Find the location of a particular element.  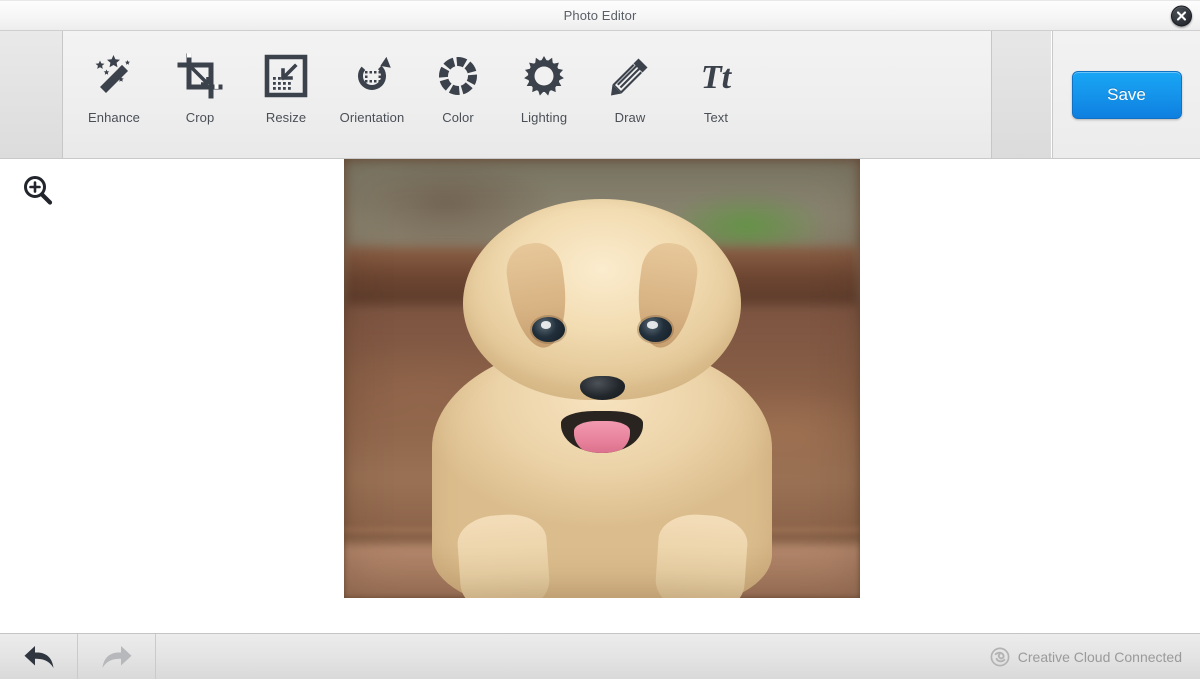

puppy-paw-right is located at coordinates (701, 554).